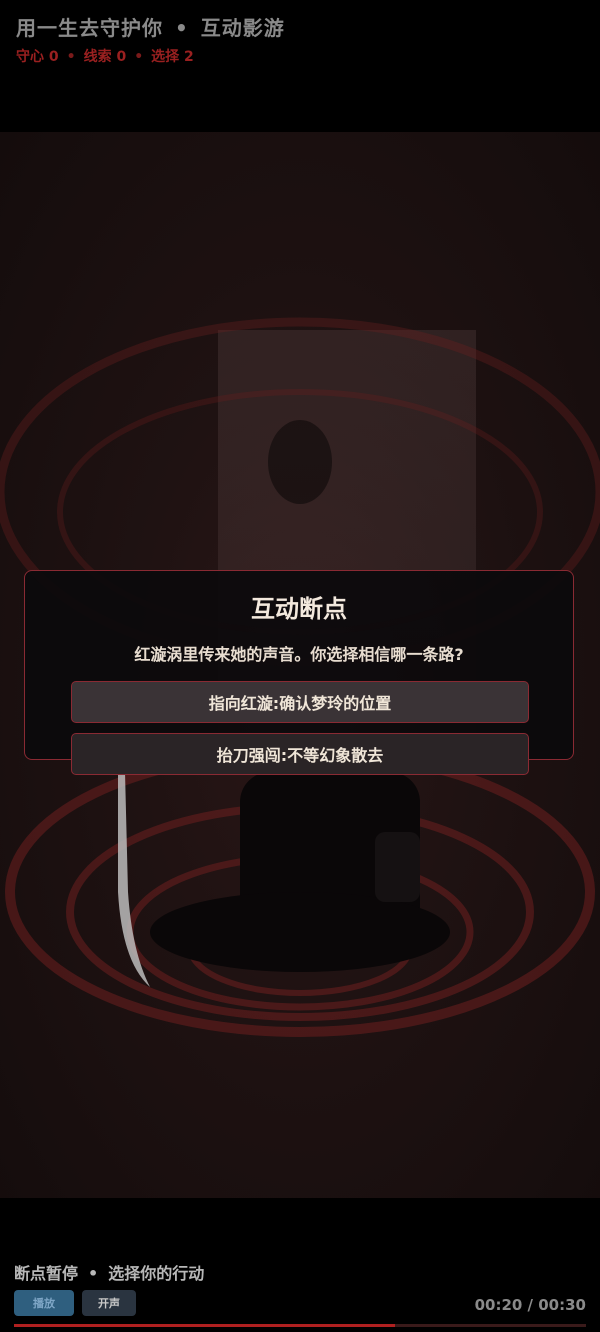 Image resolution: width=600 pixels, height=1332 pixels. What do you see at coordinates (530, 1305) in the screenshot?
I see `time-display: 00:20 / 00:30` at bounding box center [530, 1305].